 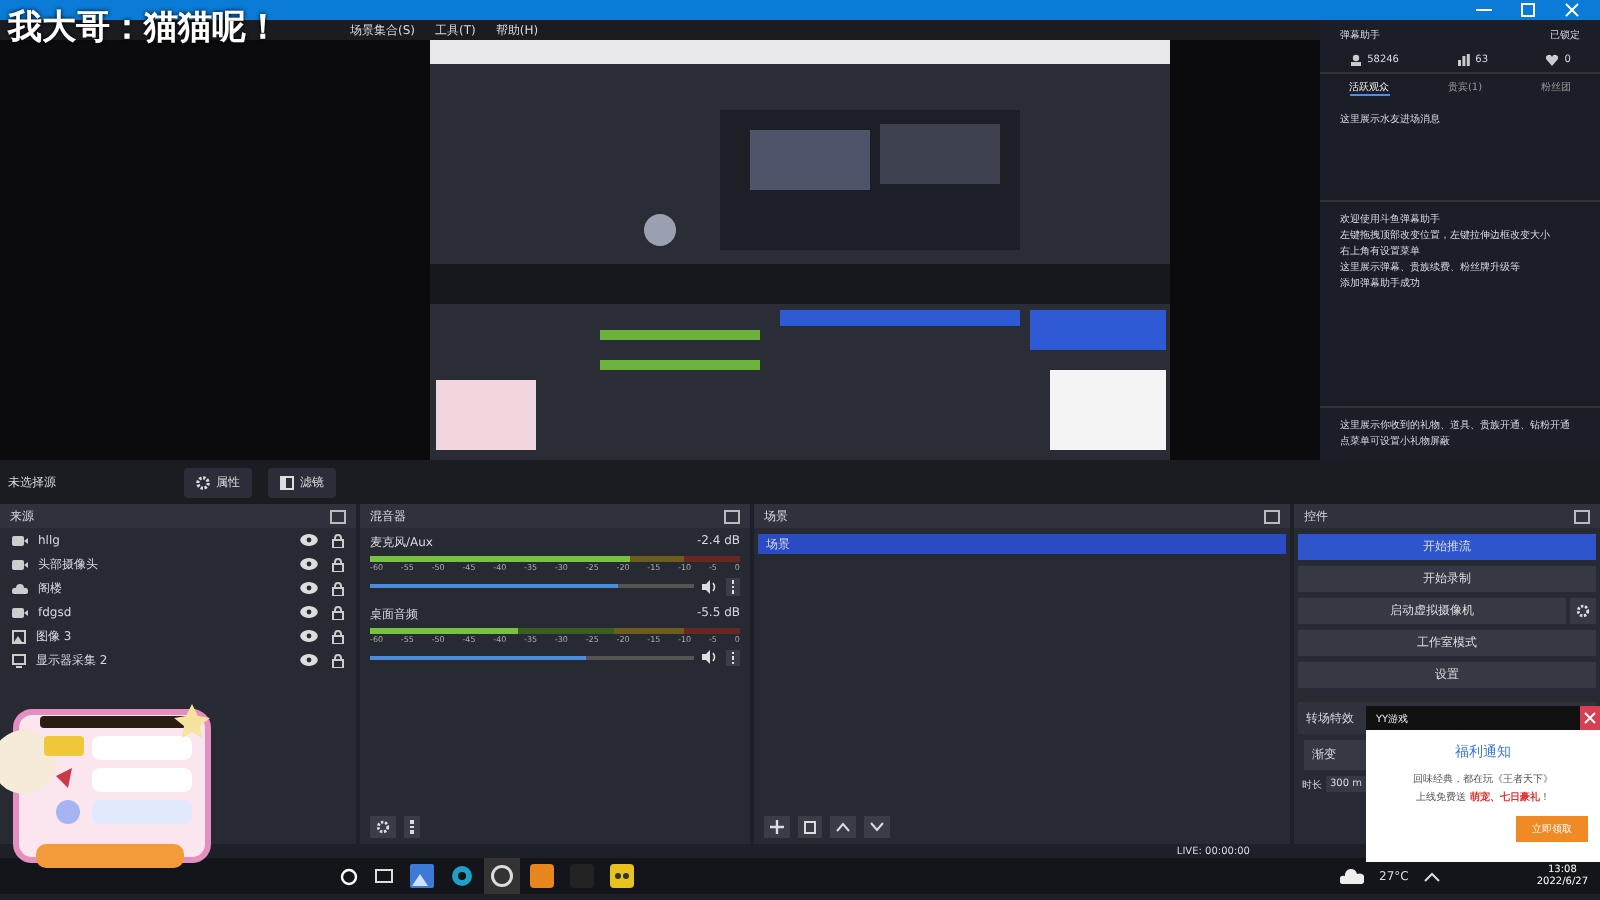 I want to click on up-icon, so click(x=843, y=827).